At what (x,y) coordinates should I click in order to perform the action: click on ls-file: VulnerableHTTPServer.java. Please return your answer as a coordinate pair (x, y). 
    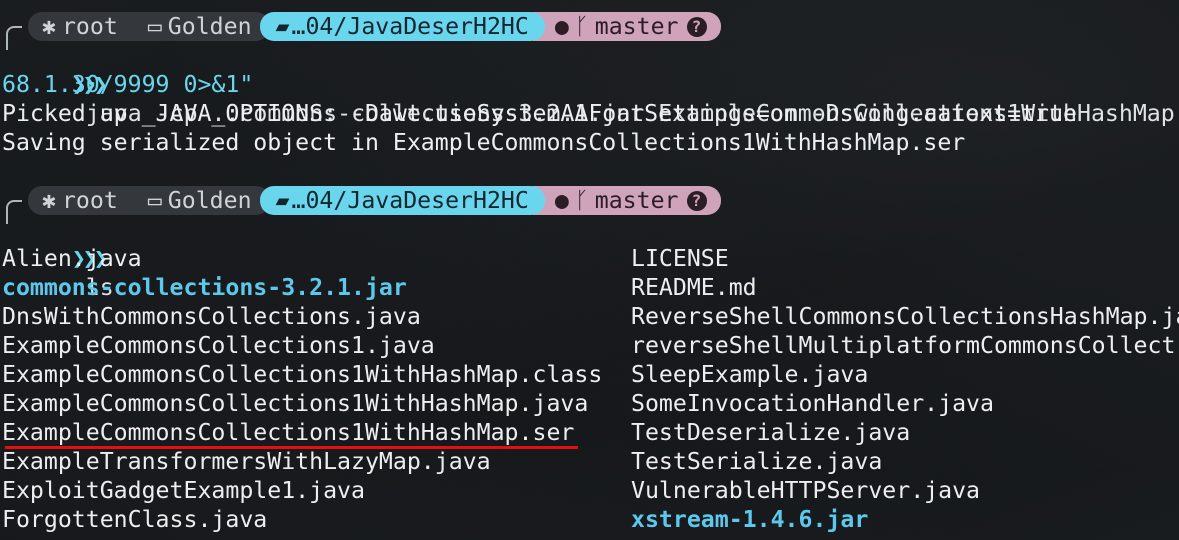
    Looking at the image, I should click on (806, 490).